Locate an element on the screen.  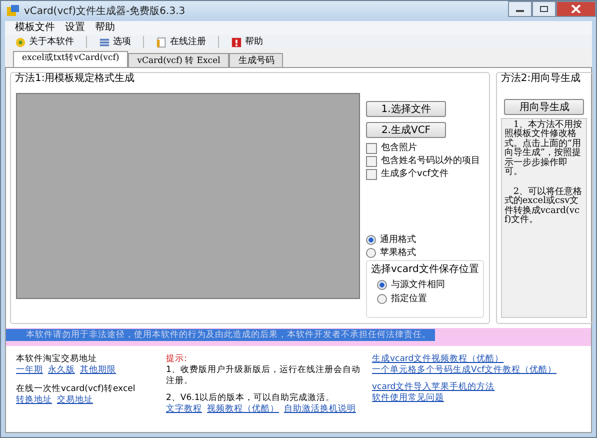
action-button: 2.生成VCF is located at coordinates (406, 130).